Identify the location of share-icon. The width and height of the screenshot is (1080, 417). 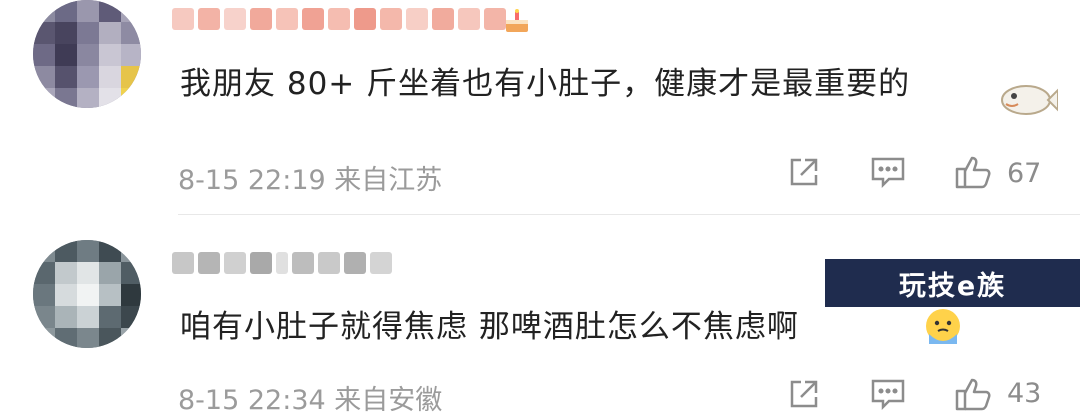
(804, 394).